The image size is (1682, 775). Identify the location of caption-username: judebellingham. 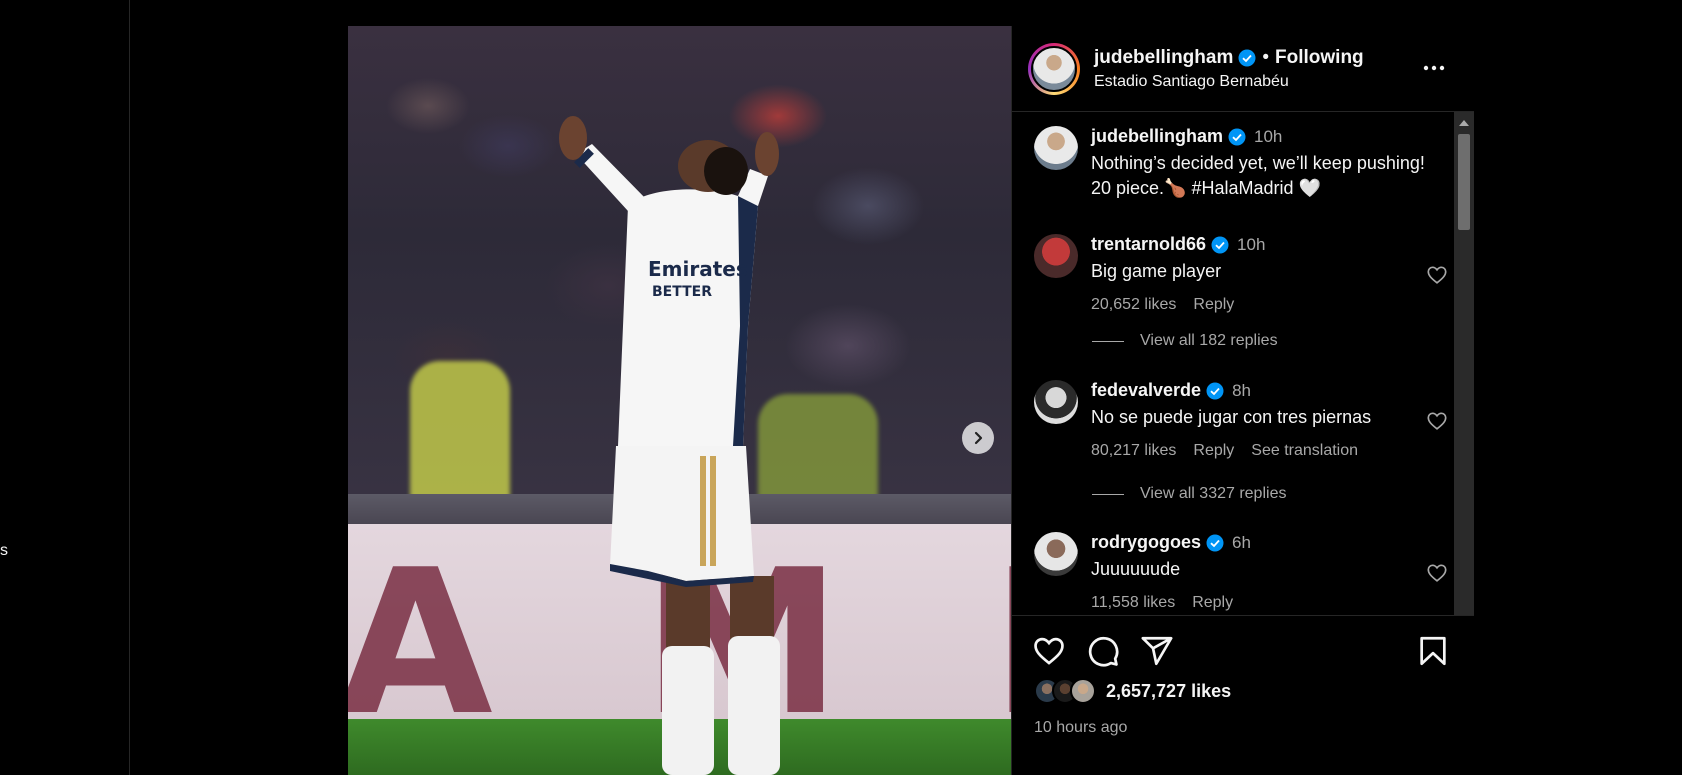
(1157, 136).